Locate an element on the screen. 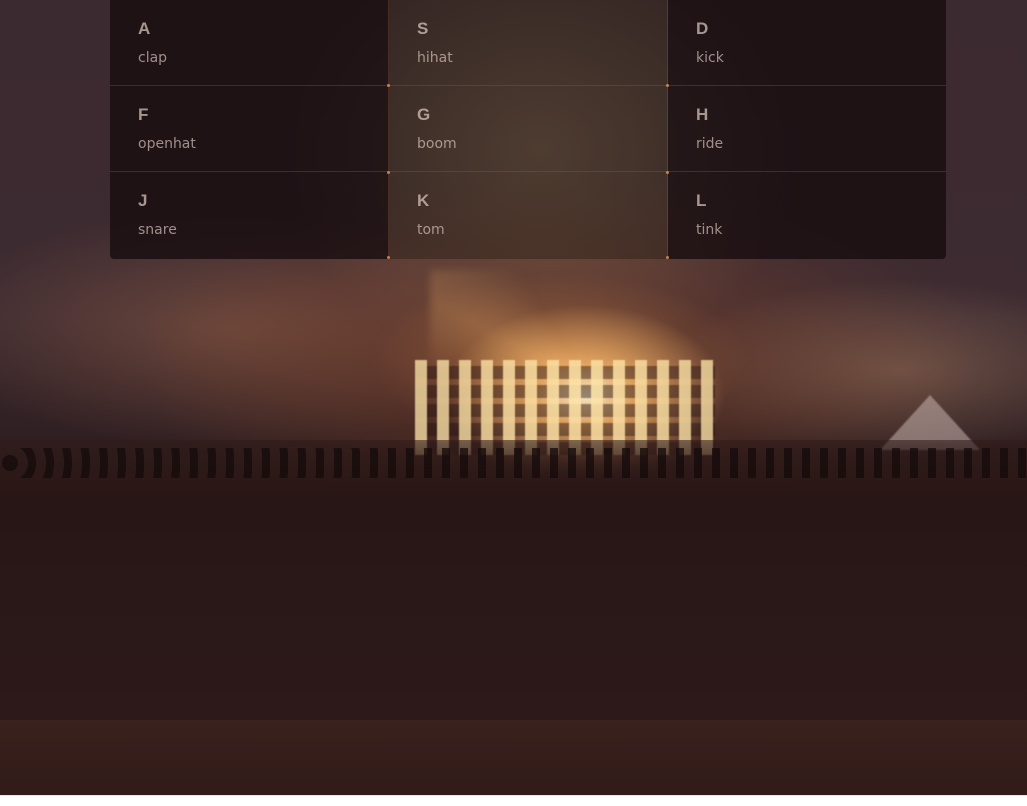 The width and height of the screenshot is (1027, 806). key-letter: S is located at coordinates (423, 28).